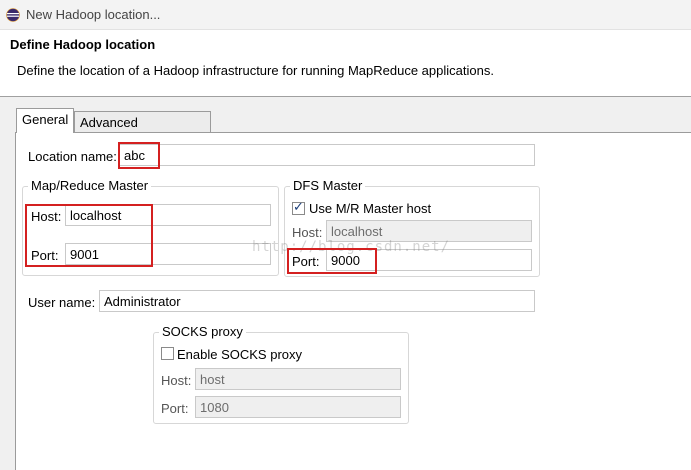  What do you see at coordinates (167, 353) in the screenshot?
I see `enable-socks-proxy-checkbox` at bounding box center [167, 353].